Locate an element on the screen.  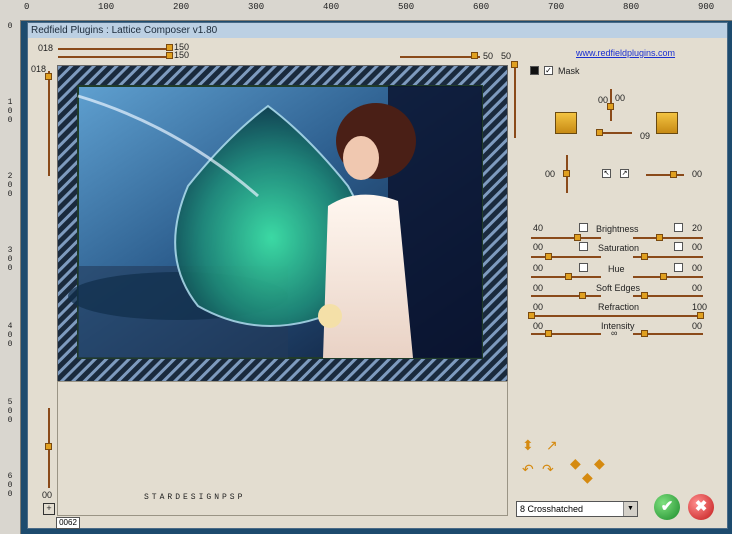
website-link: www.redfieldplugins.com is located at coordinates (625, 53).